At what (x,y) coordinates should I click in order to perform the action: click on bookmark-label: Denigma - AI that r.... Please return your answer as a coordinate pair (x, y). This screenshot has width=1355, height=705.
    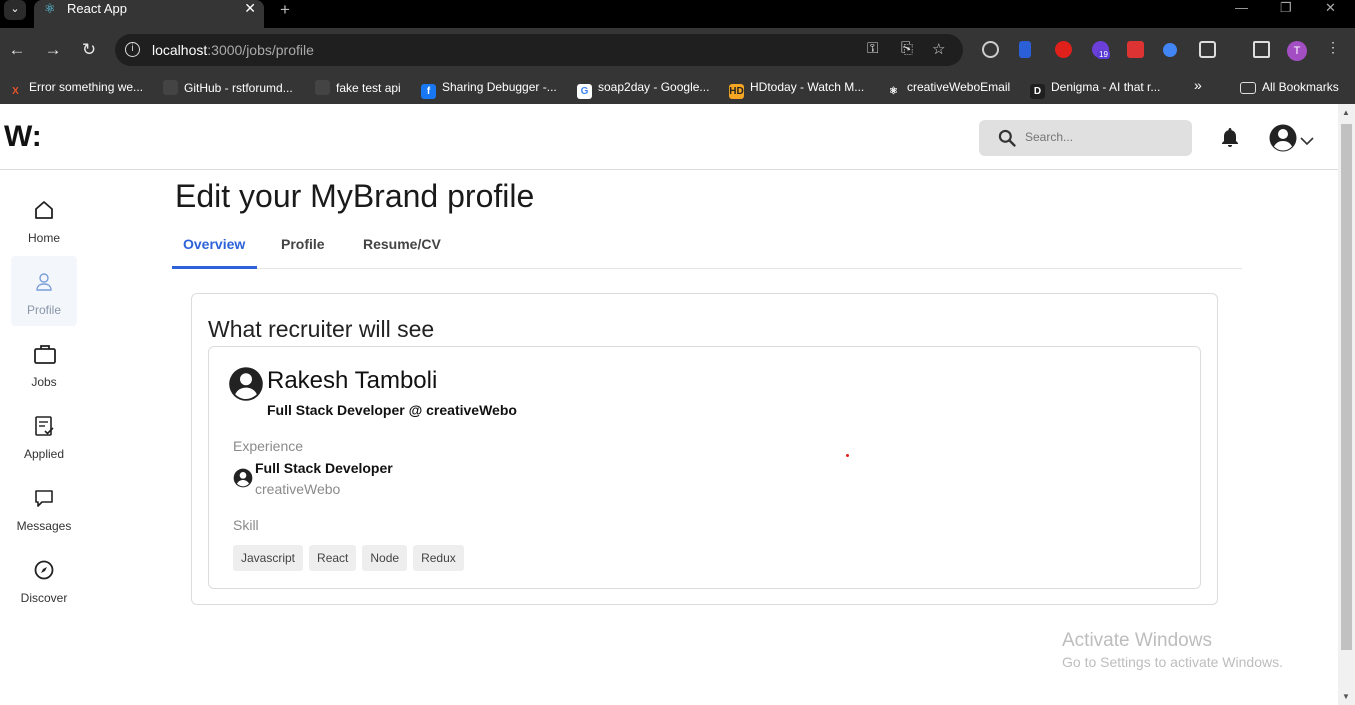
    Looking at the image, I should click on (1106, 87).